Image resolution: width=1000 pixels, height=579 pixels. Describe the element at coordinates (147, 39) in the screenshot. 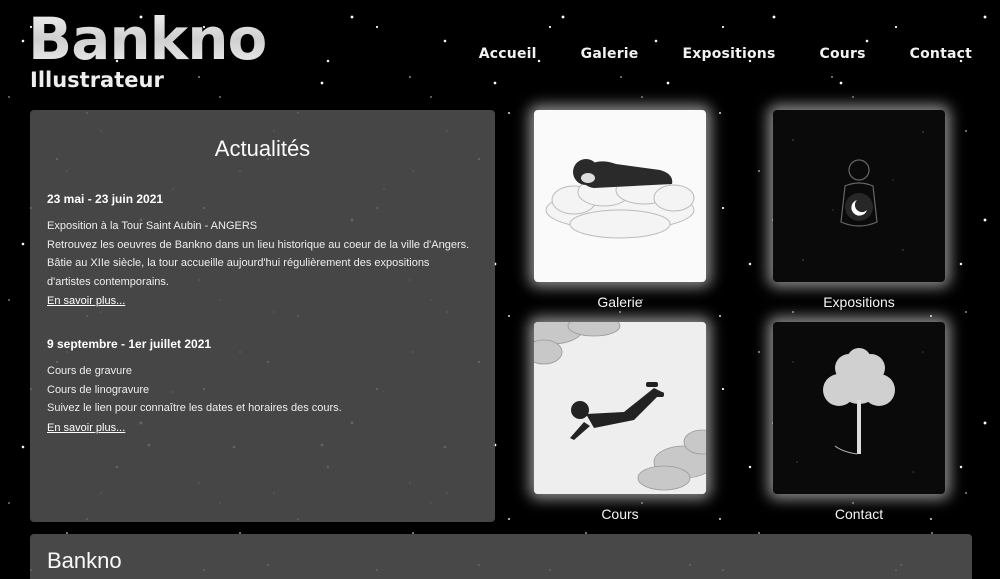

I see `site-title: Bankno` at that location.